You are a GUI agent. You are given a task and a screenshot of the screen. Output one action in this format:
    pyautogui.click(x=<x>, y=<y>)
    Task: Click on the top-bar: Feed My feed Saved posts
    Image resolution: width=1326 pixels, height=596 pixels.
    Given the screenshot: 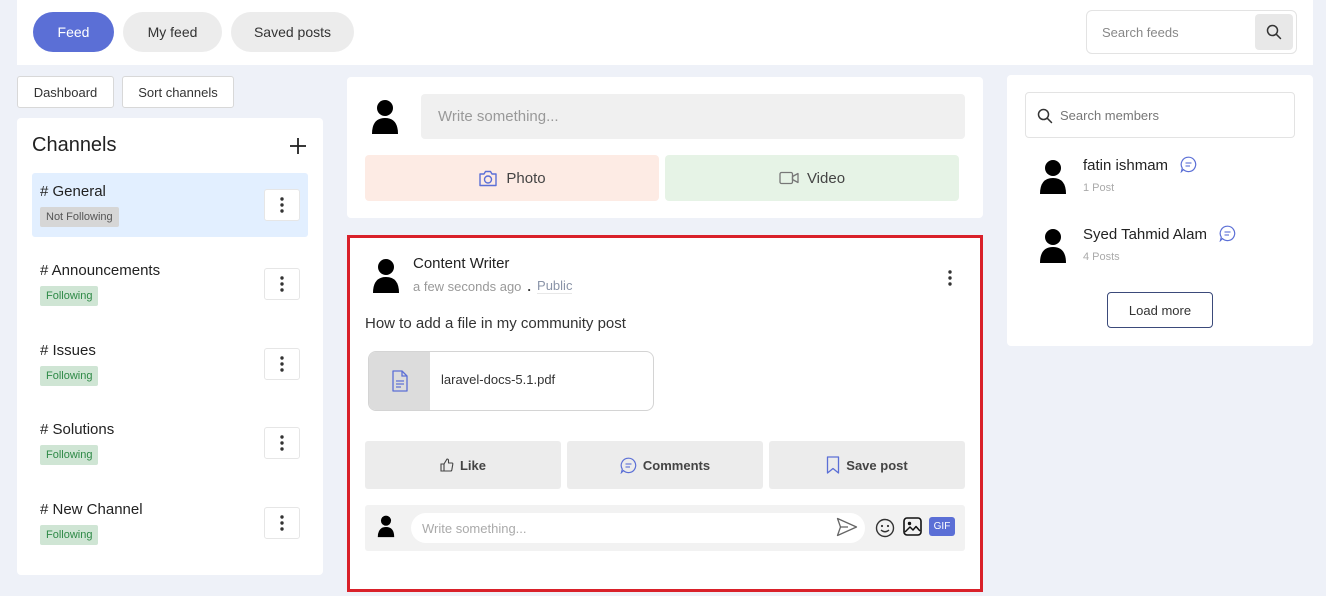 What is the action you would take?
    pyautogui.click(x=665, y=32)
    